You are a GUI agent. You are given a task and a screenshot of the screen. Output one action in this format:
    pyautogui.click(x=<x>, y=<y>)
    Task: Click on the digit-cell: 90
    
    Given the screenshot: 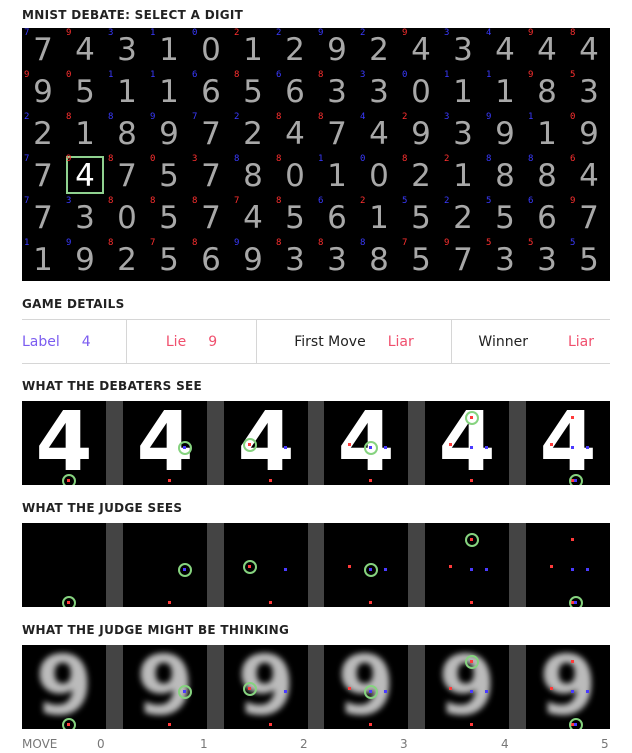 What is the action you would take?
    pyautogui.click(x=589, y=133)
    